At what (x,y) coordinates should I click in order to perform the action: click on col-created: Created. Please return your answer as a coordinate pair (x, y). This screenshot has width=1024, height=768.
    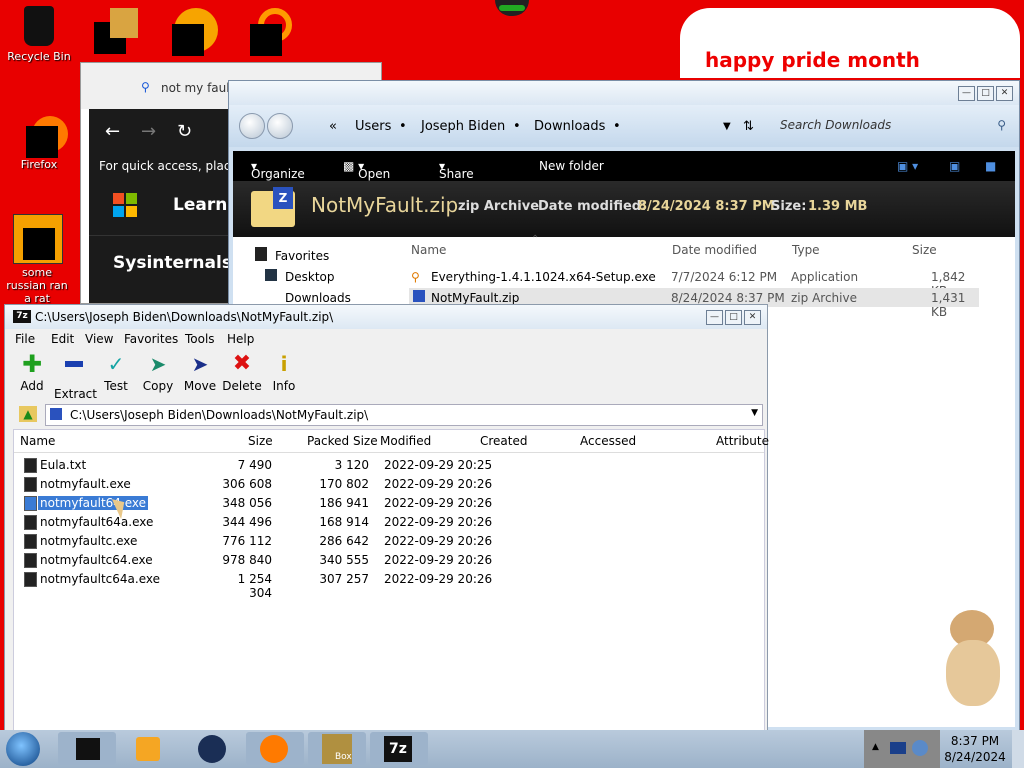
    Looking at the image, I should click on (504, 441).